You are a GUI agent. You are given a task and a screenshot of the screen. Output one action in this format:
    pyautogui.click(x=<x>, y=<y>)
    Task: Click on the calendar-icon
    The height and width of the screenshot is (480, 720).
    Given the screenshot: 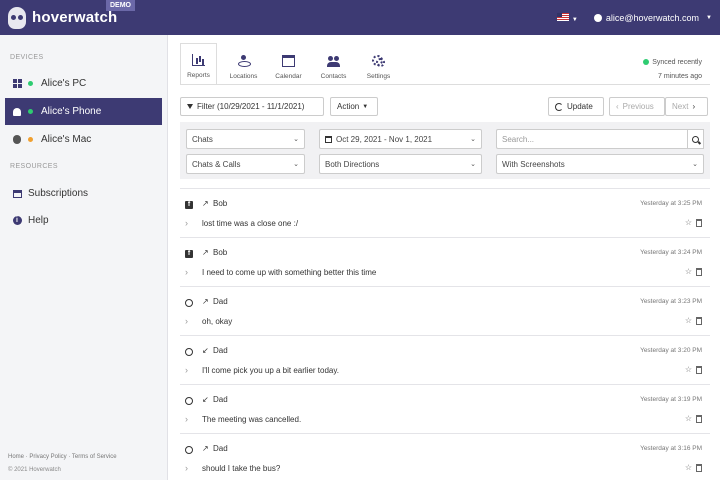 What is the action you would take?
    pyautogui.click(x=328, y=139)
    